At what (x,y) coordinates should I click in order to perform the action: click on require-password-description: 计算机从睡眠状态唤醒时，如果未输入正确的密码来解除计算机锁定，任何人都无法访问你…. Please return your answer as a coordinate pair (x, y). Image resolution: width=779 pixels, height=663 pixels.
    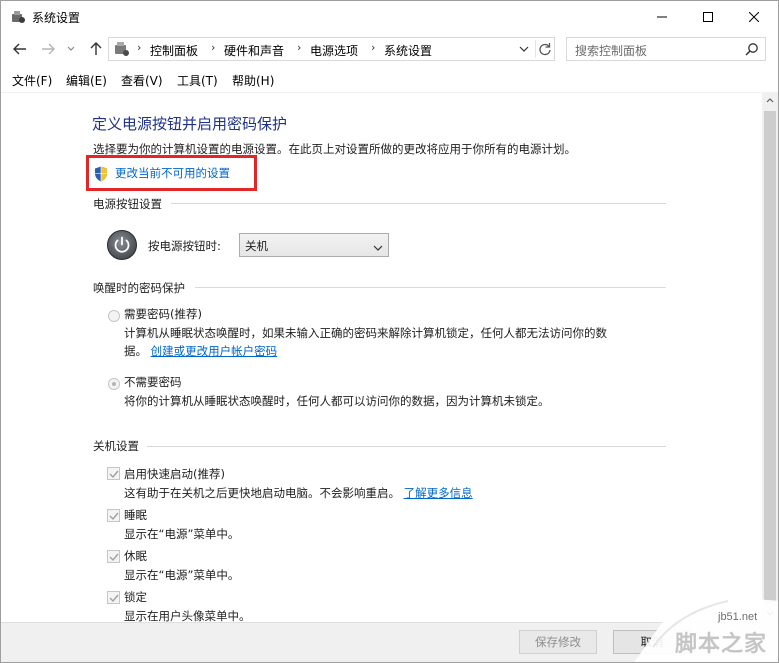
    Looking at the image, I should click on (365, 333).